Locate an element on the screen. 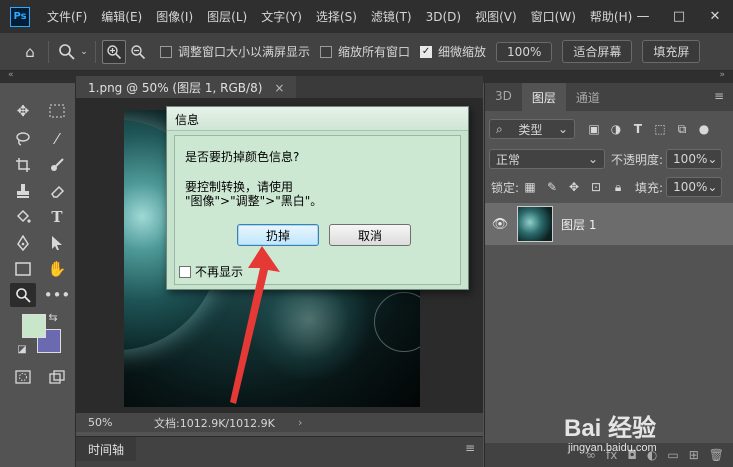 The width and height of the screenshot is (733, 467). menu-image: 图像(I) is located at coordinates (174, 16).